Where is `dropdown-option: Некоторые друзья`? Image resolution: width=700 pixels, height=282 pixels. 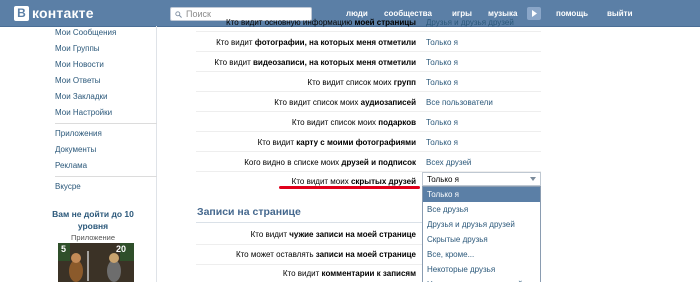 dropdown-option: Некоторые друзья is located at coordinates (481, 269).